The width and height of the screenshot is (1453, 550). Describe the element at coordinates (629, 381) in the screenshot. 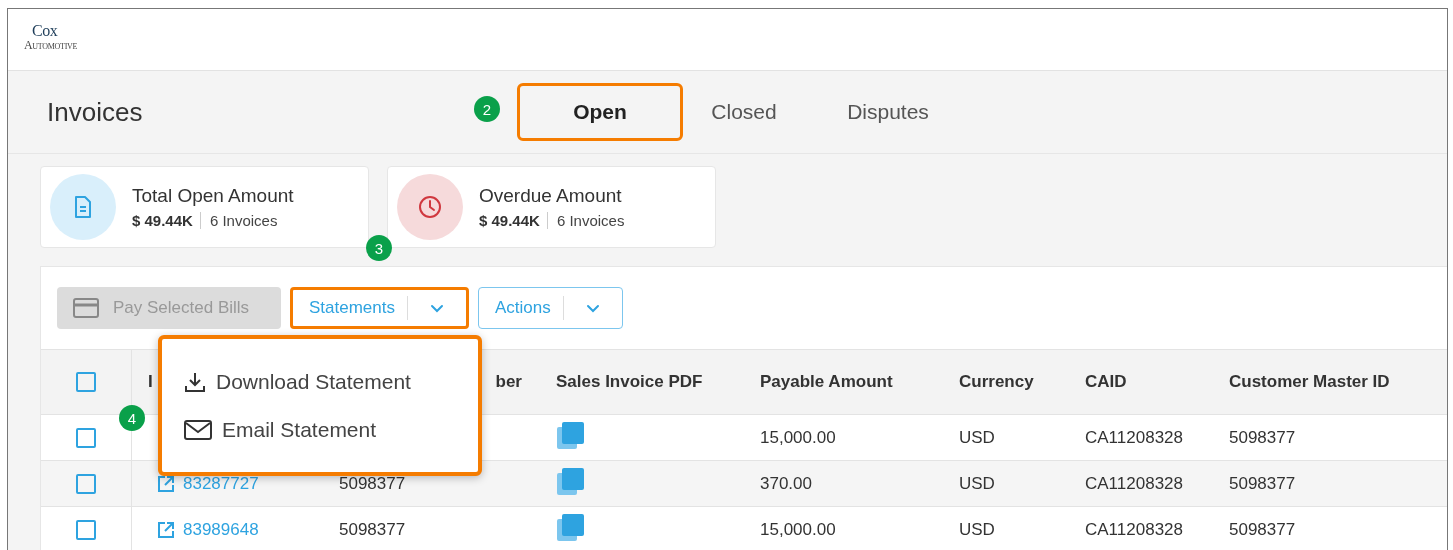

I see `column-header: Sales Invoice PDF` at that location.